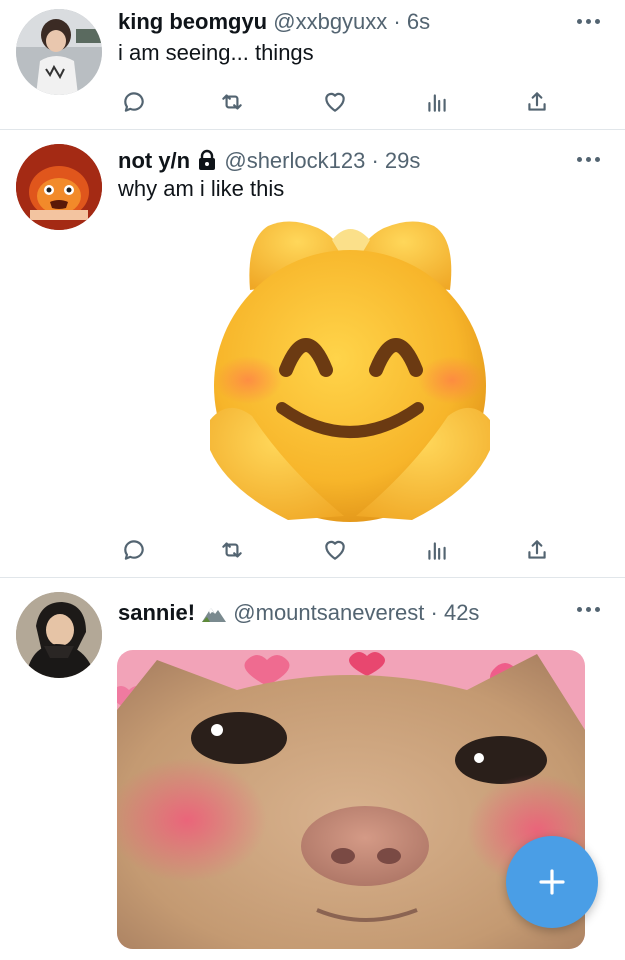 This screenshot has width=625, height=960. I want to click on timestamp: 29s, so click(402, 160).